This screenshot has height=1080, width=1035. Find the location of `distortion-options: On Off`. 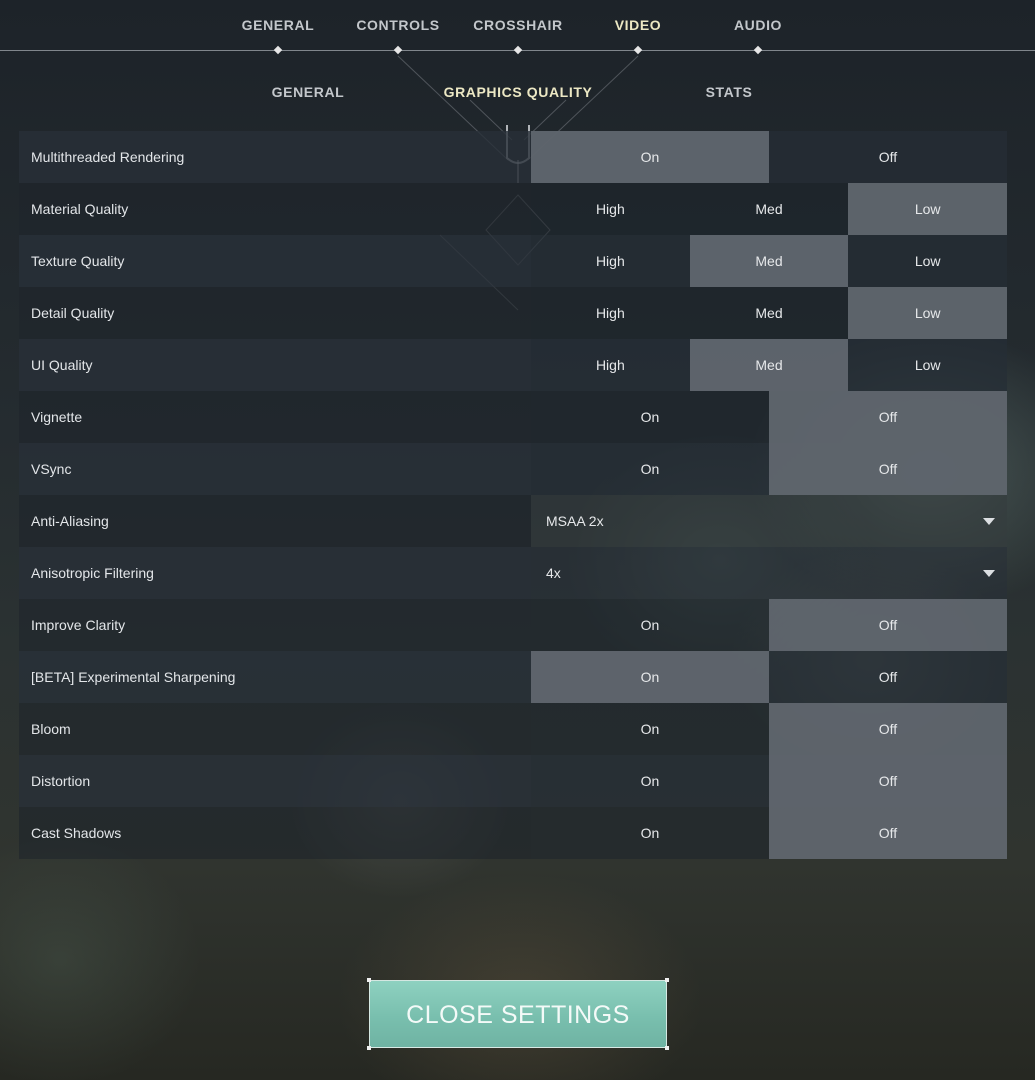

distortion-options: On Off is located at coordinates (769, 781).